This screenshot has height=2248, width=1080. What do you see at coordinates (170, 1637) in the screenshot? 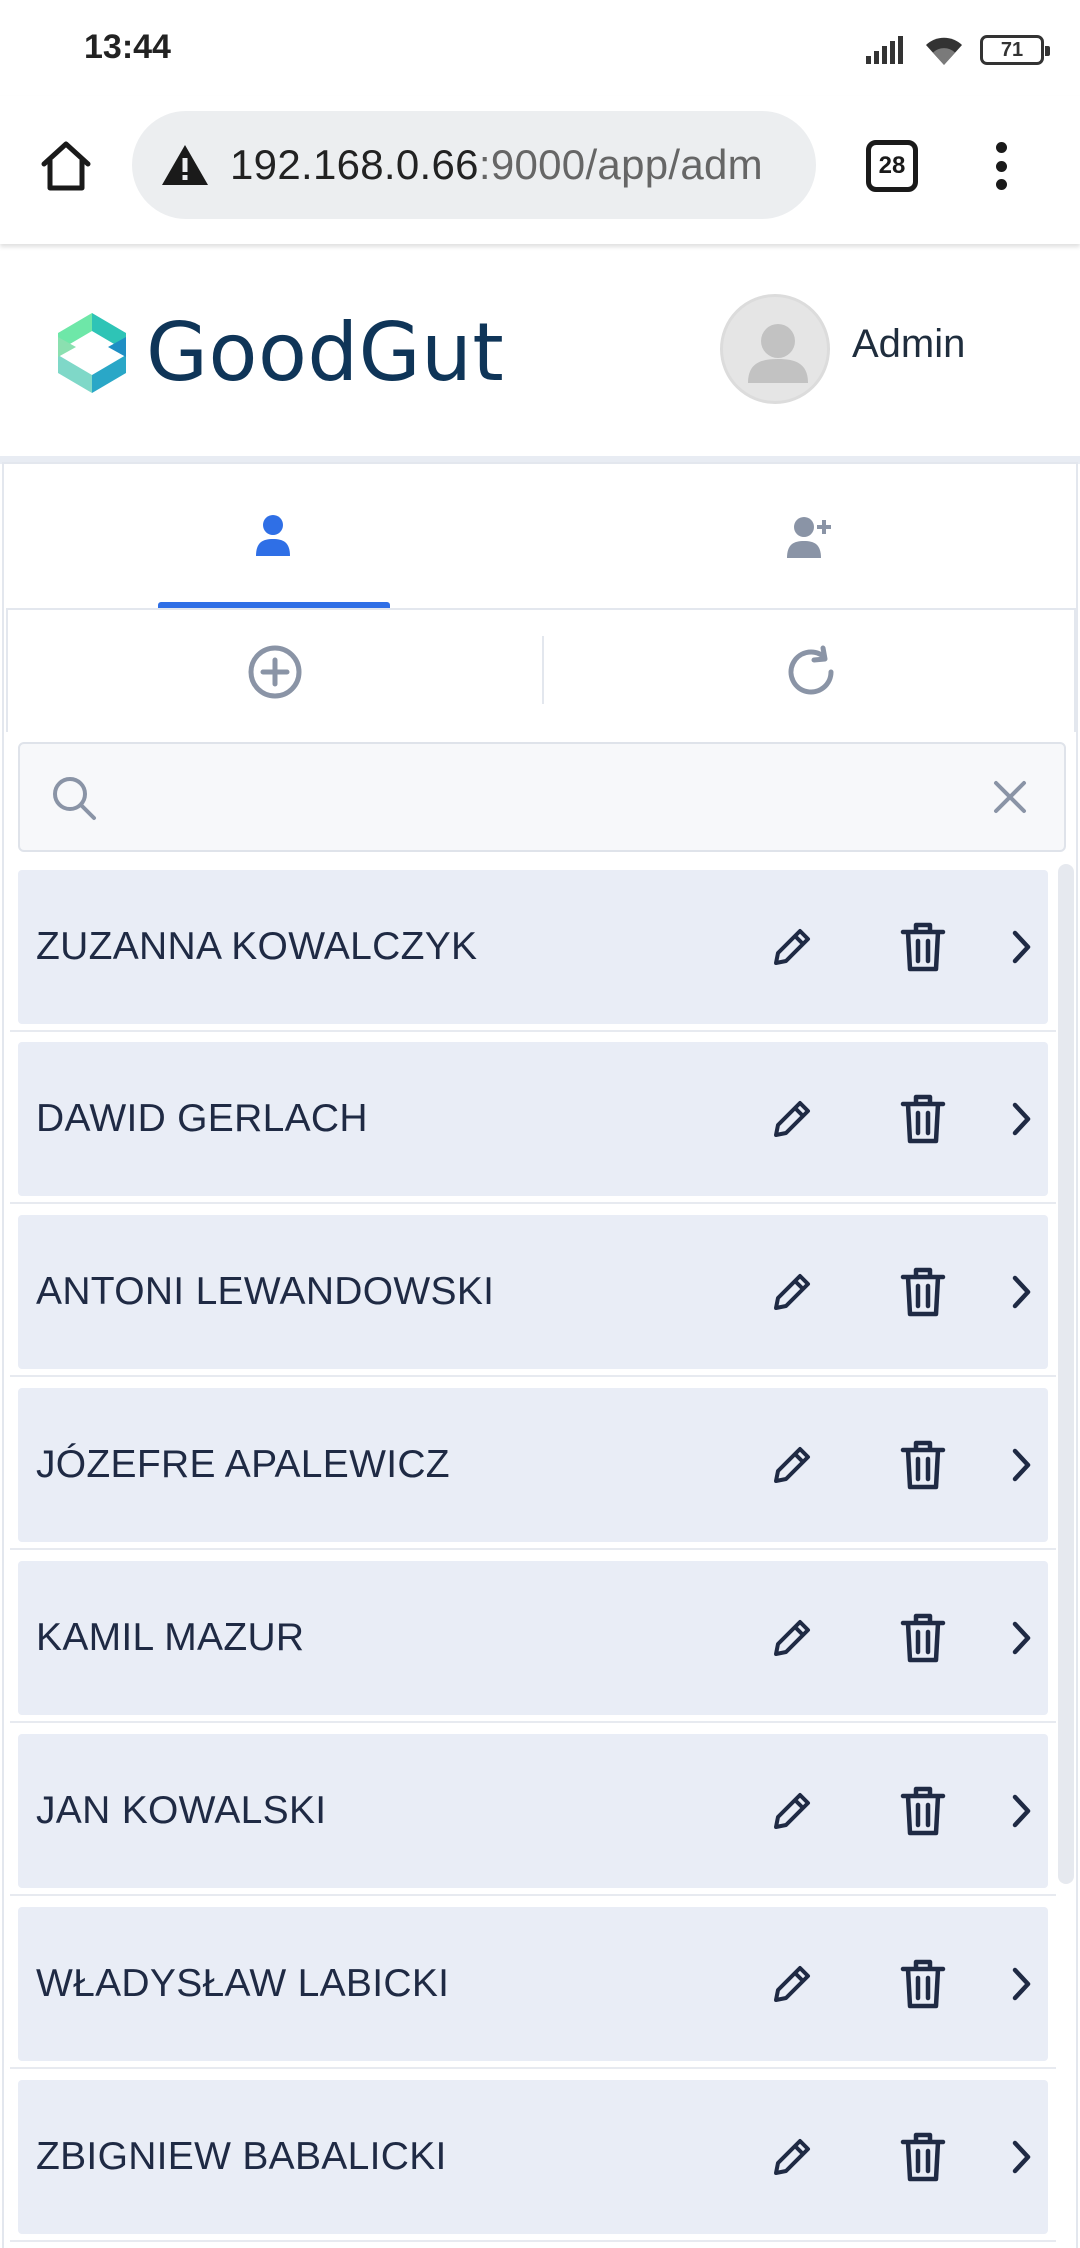
I see `user-name: KAMIL MAZUR` at bounding box center [170, 1637].